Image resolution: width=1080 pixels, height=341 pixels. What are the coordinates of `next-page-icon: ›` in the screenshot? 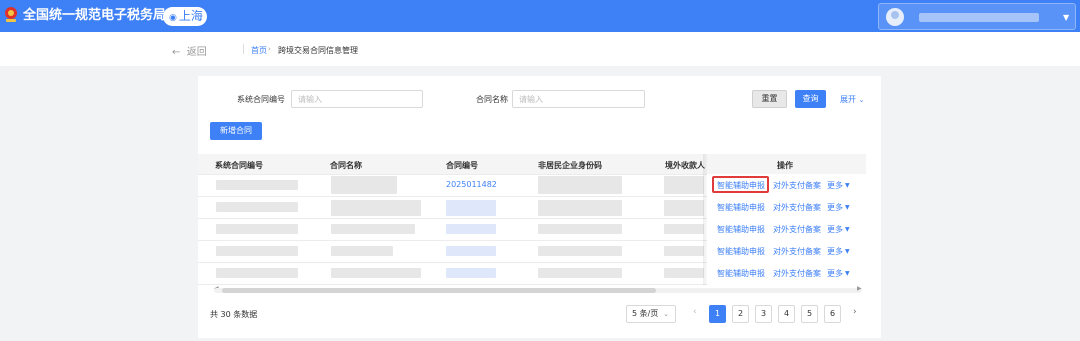 It's located at (855, 312).